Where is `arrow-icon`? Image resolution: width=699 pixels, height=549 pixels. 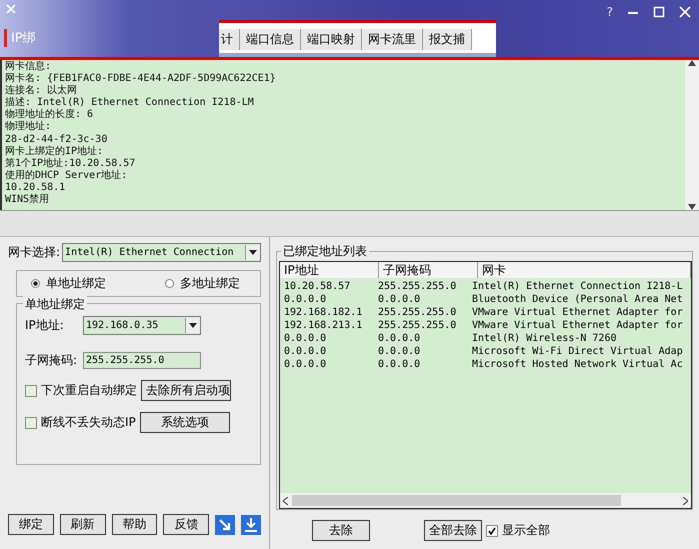 arrow-icon is located at coordinates (225, 524).